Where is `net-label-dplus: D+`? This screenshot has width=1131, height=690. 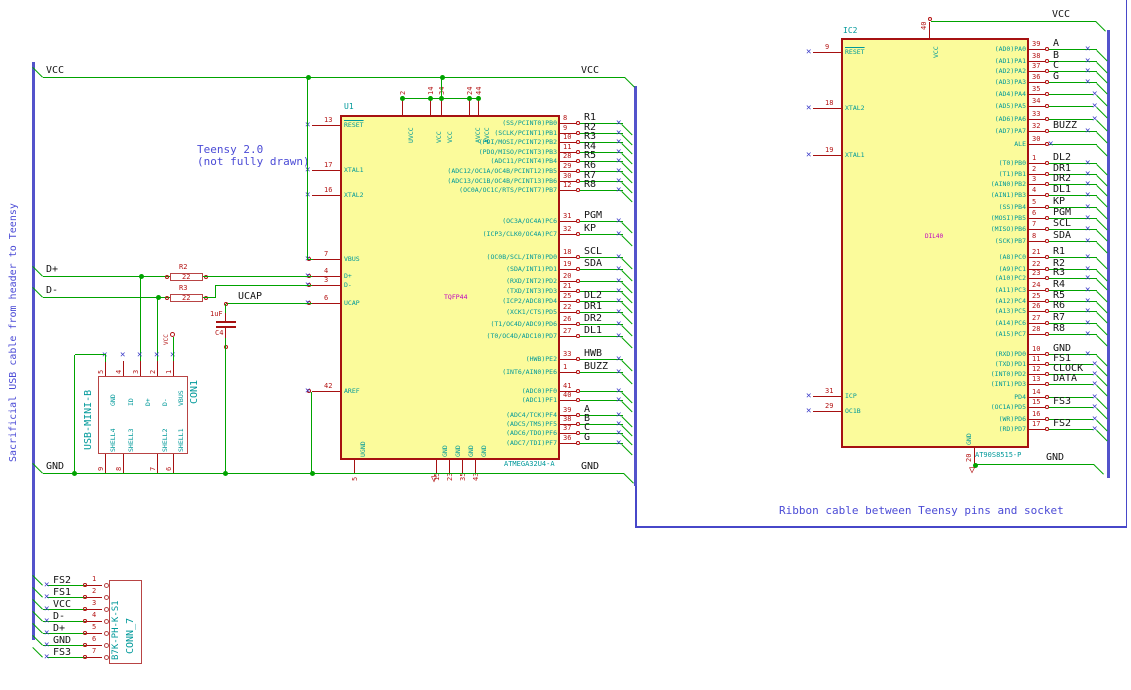 net-label-dplus: D+ is located at coordinates (52, 270).